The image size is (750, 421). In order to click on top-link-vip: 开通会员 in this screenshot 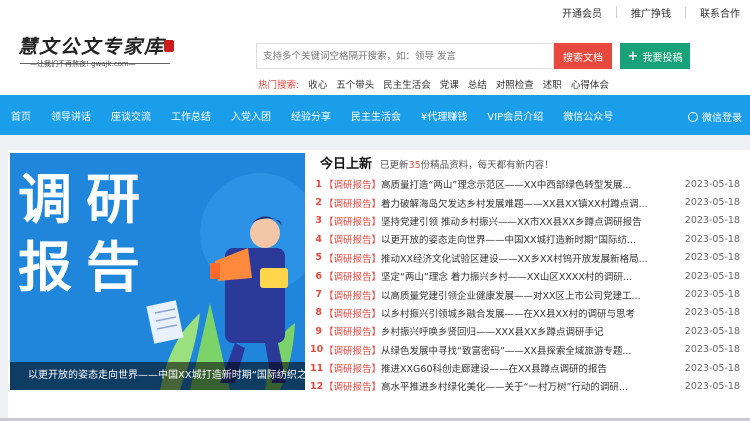, I will do `click(582, 12)`.